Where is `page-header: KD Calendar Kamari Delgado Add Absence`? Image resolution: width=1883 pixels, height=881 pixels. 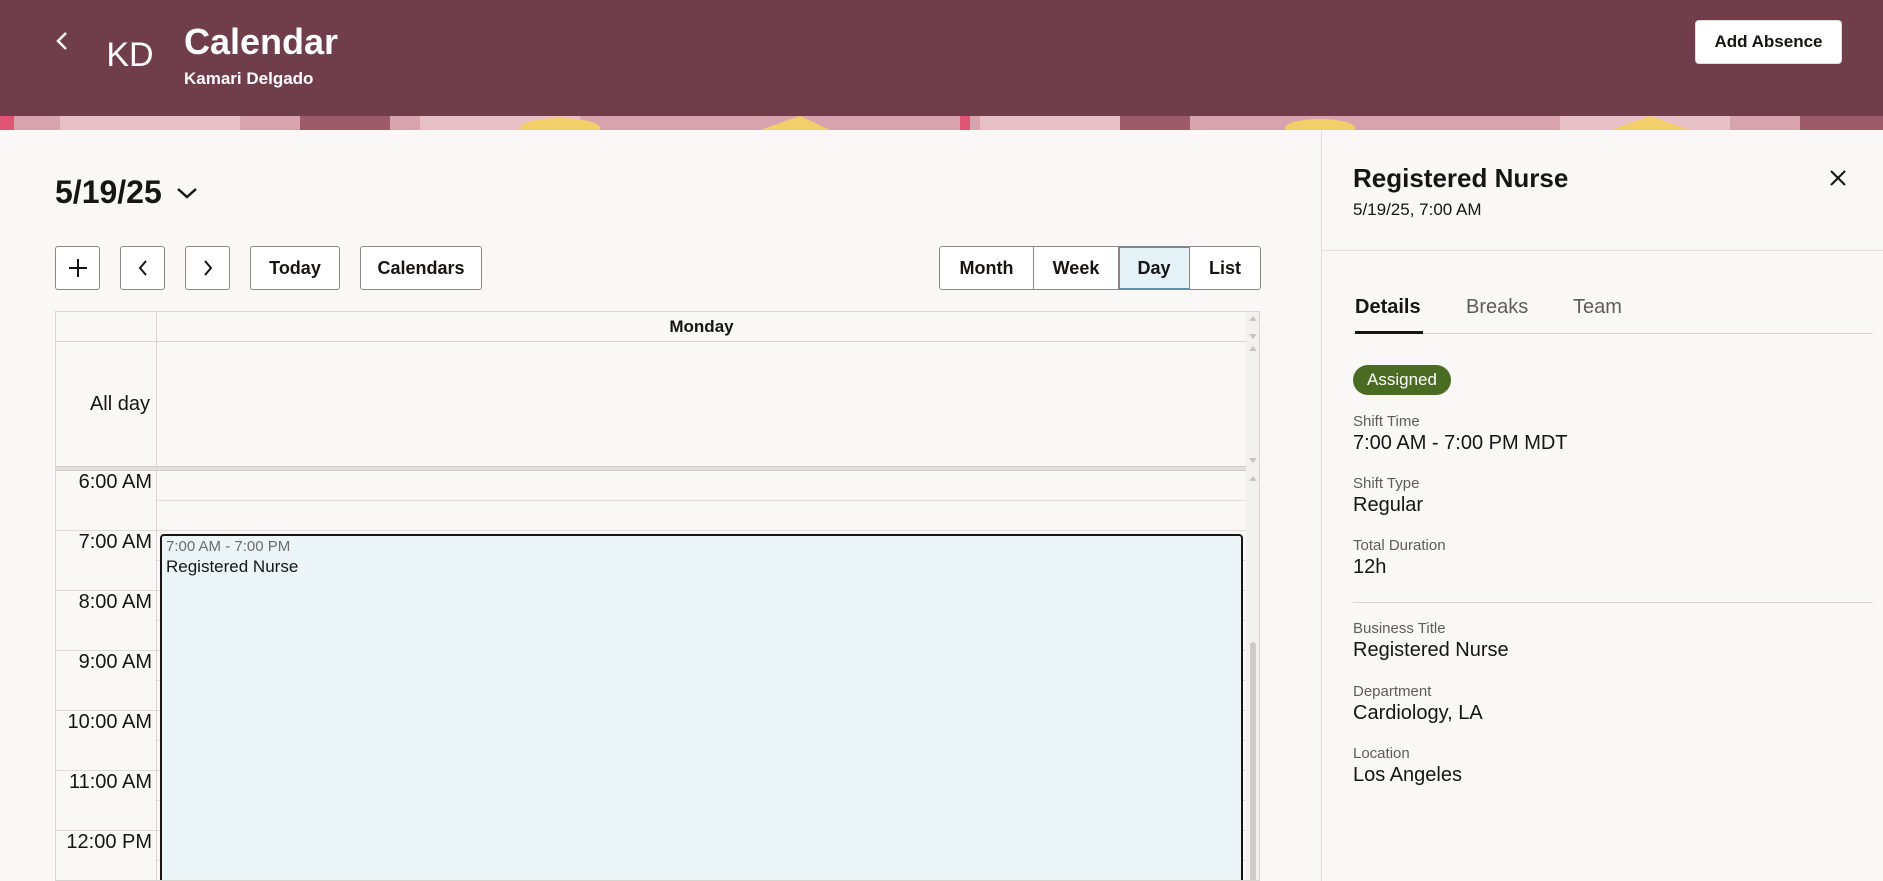
page-header: KD Calendar Kamari Delgado Add Absence is located at coordinates (941, 58).